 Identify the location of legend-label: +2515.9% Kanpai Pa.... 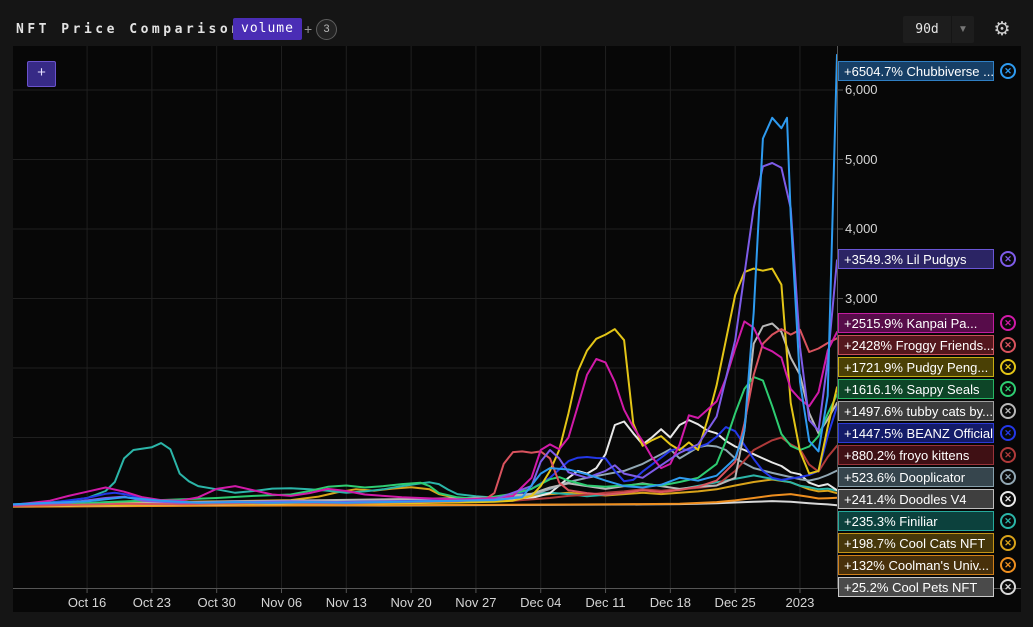
(911, 323).